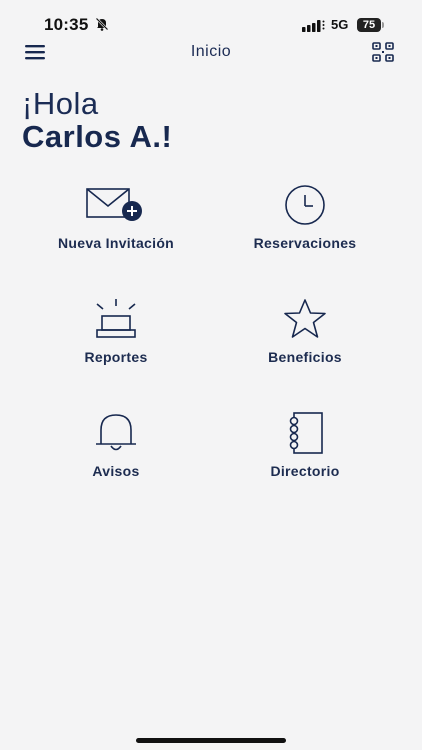  I want to click on status-time: 10:35, so click(66, 24).